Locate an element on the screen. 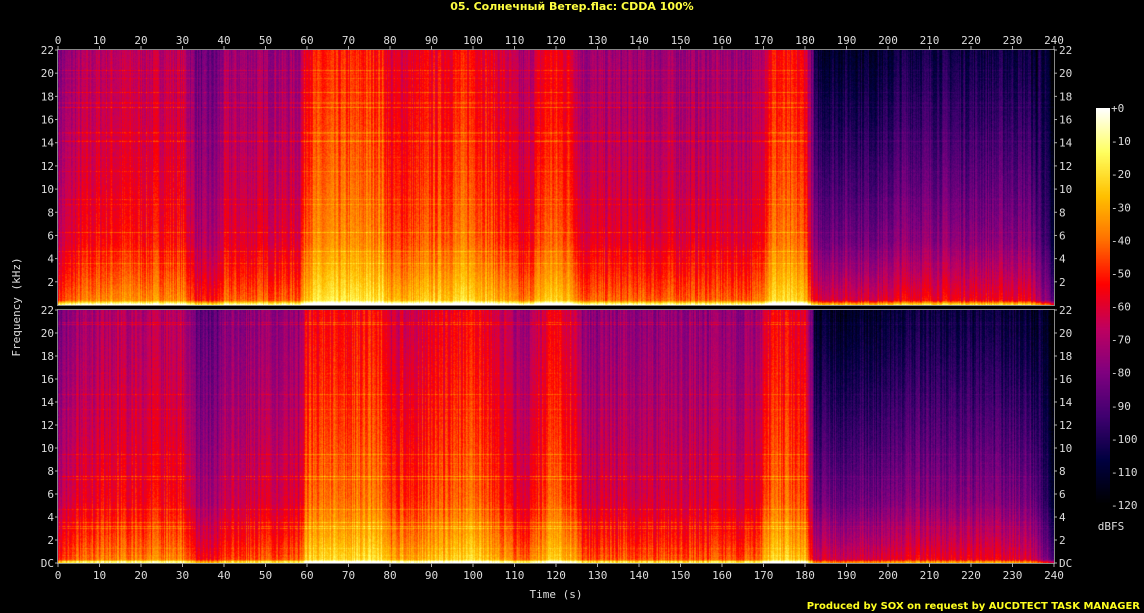 This screenshot has width=1144, height=613. x-tick-label-bottom: 30 is located at coordinates (182, 575).